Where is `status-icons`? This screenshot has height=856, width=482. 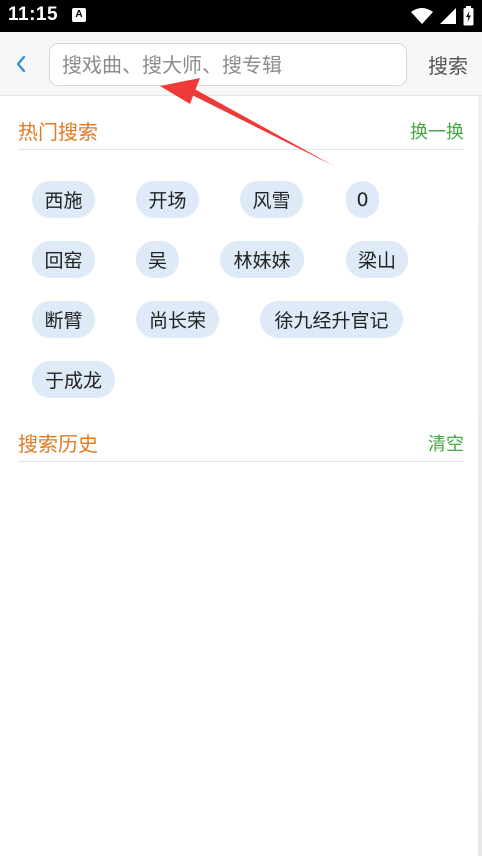
status-icons is located at coordinates (442, 16).